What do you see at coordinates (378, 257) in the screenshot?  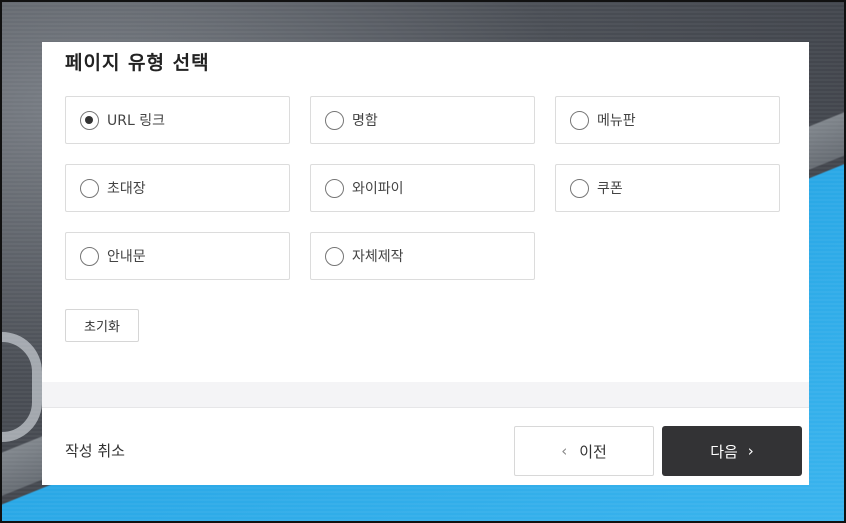 I see `option-label: 자체제작` at bounding box center [378, 257].